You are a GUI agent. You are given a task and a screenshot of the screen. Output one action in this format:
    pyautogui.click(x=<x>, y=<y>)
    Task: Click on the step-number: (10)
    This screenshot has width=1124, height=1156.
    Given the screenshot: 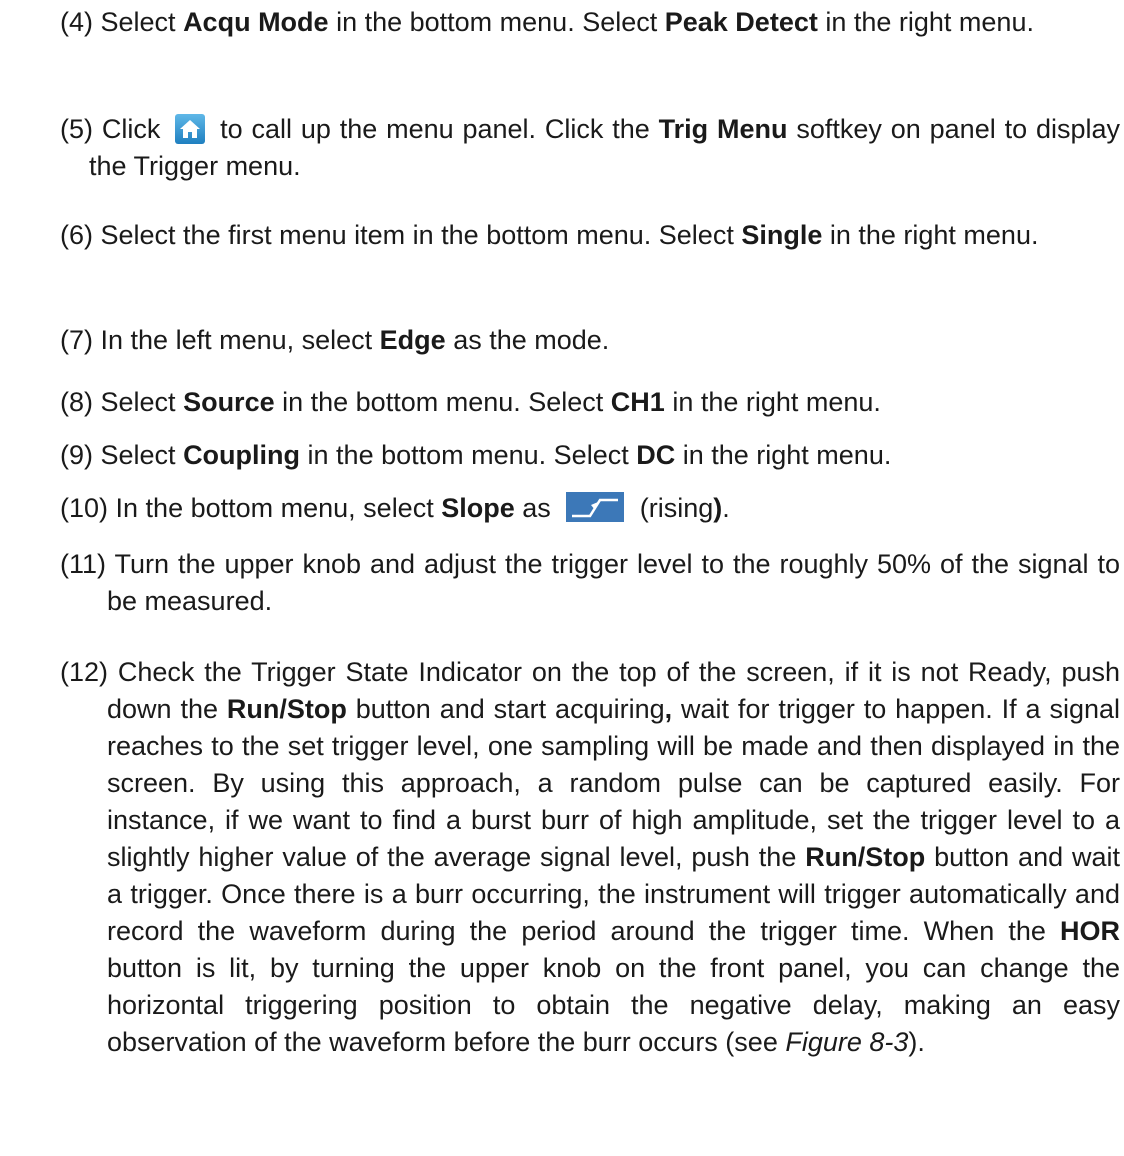 What is the action you would take?
    pyautogui.click(x=84, y=508)
    